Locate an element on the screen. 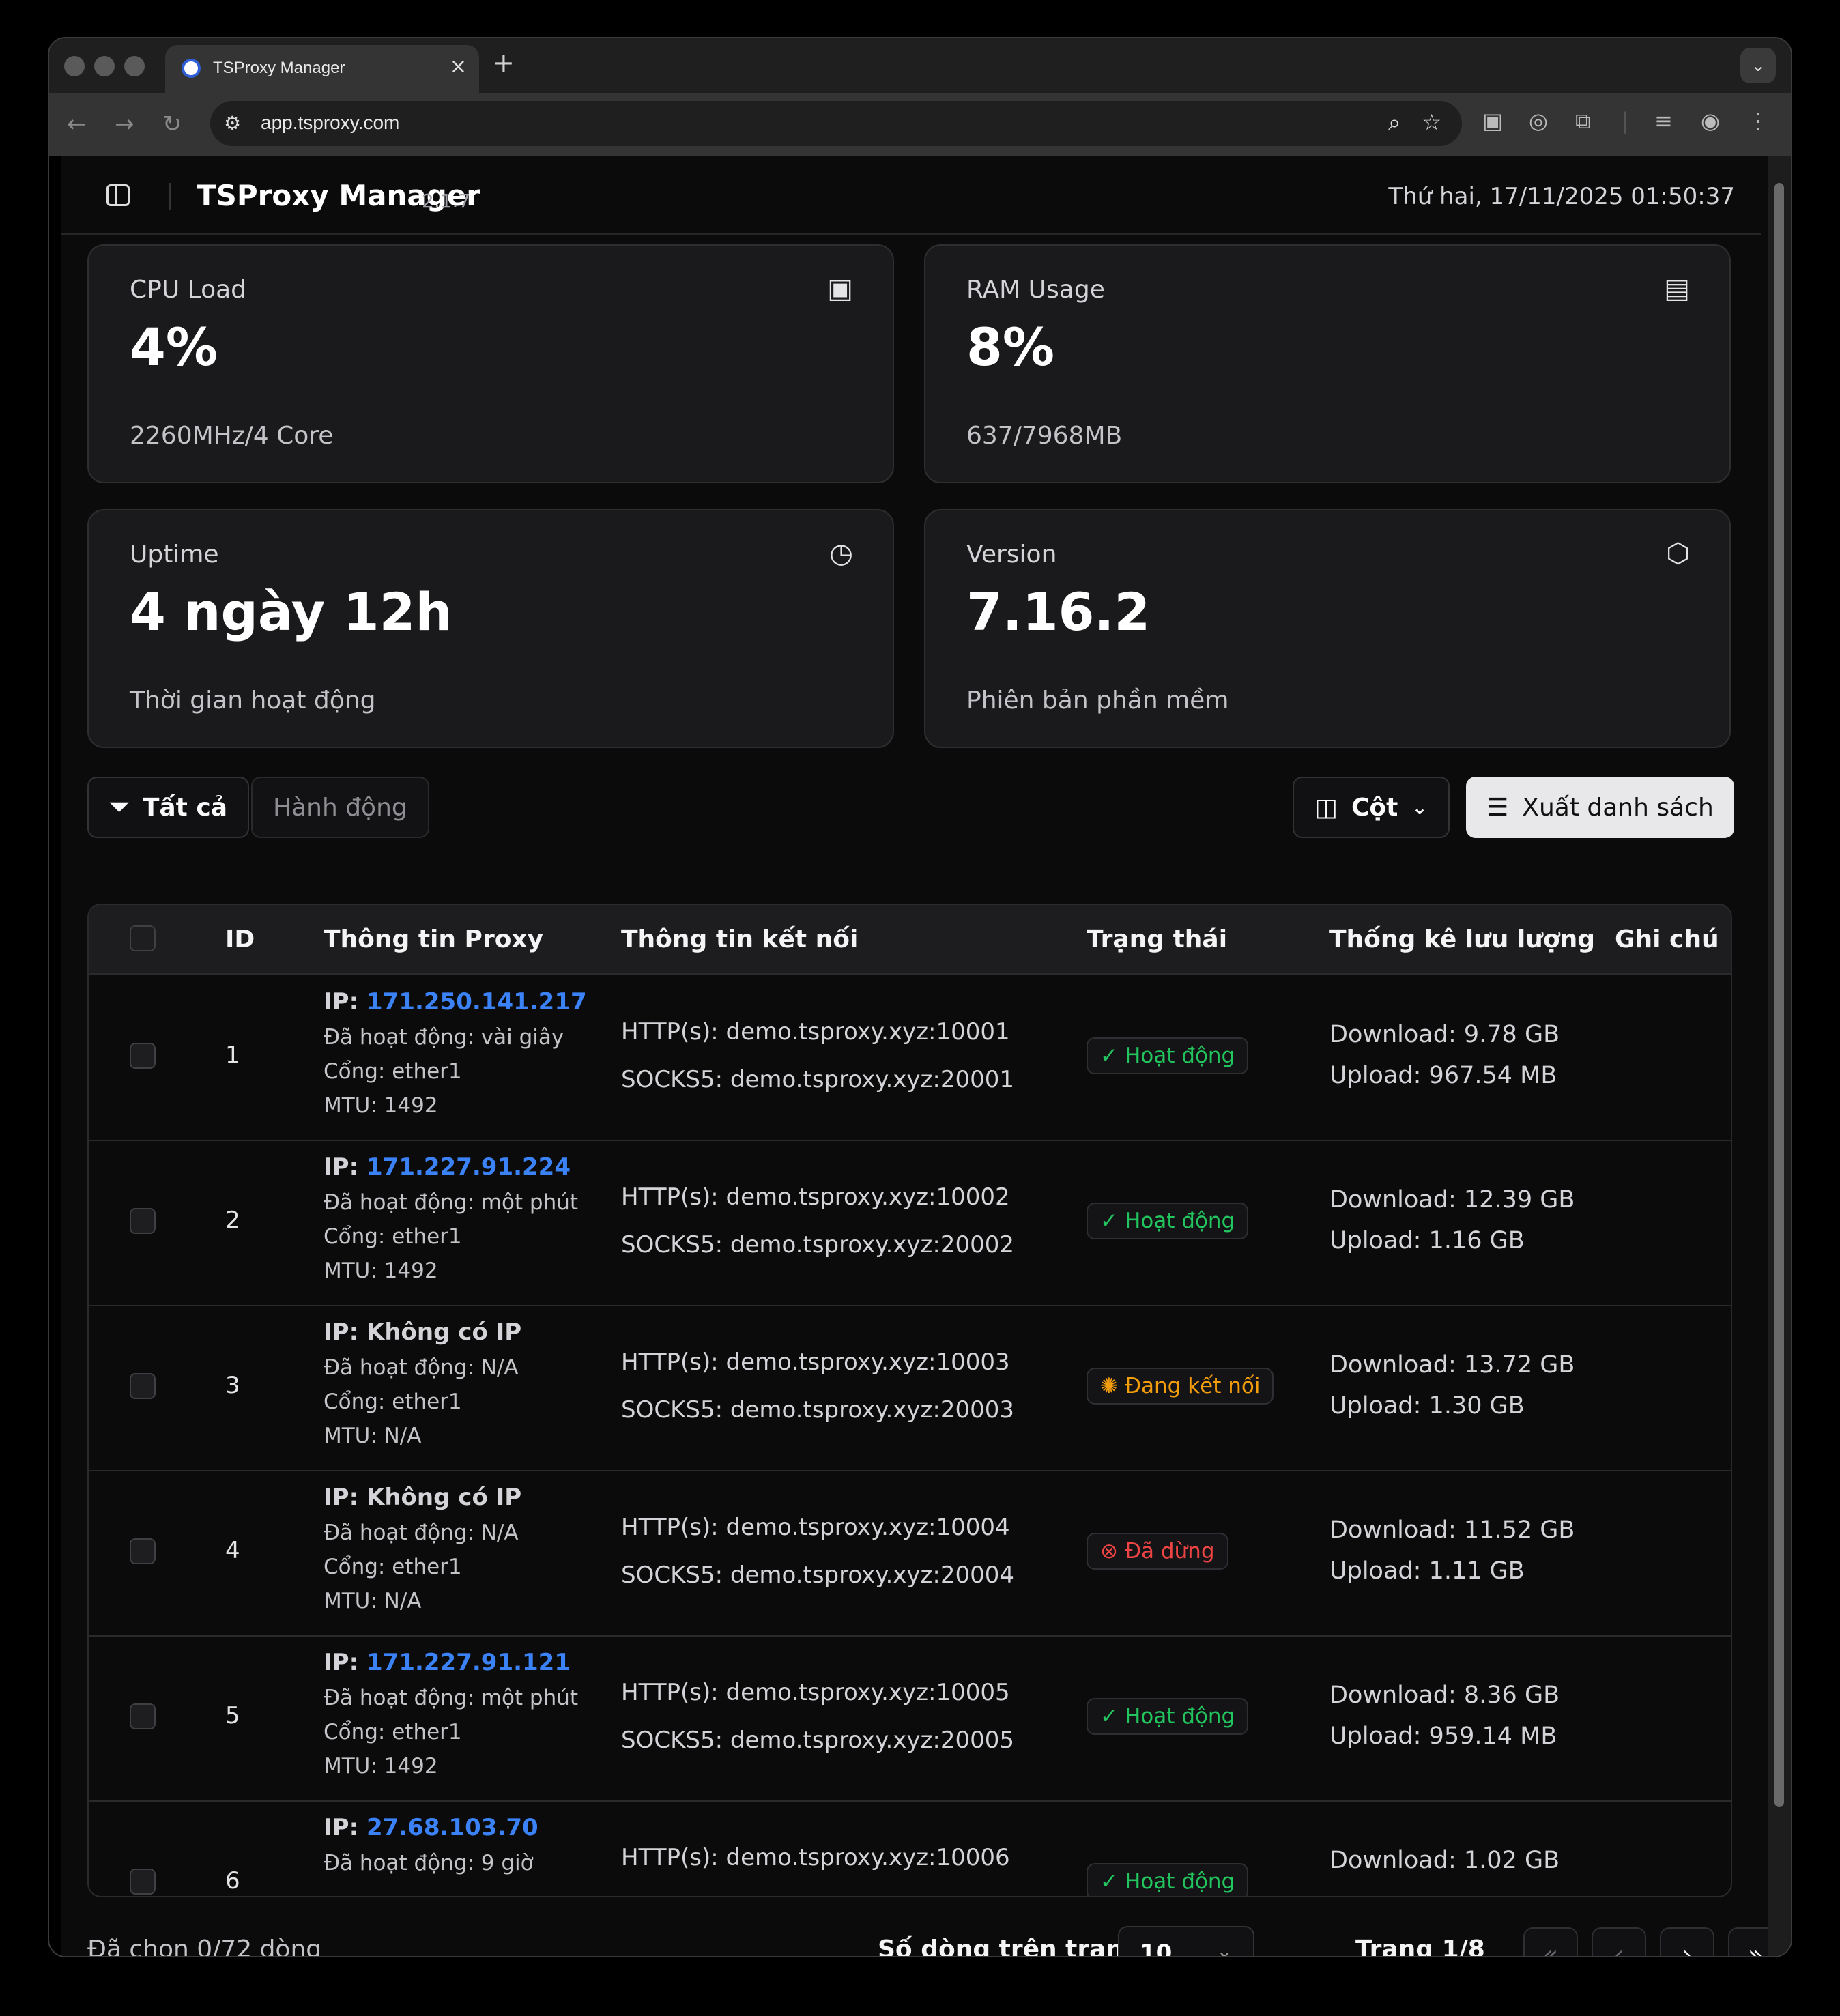 The image size is (1840, 2016). mtu-value: MTU: N/A is located at coordinates (373, 1601).